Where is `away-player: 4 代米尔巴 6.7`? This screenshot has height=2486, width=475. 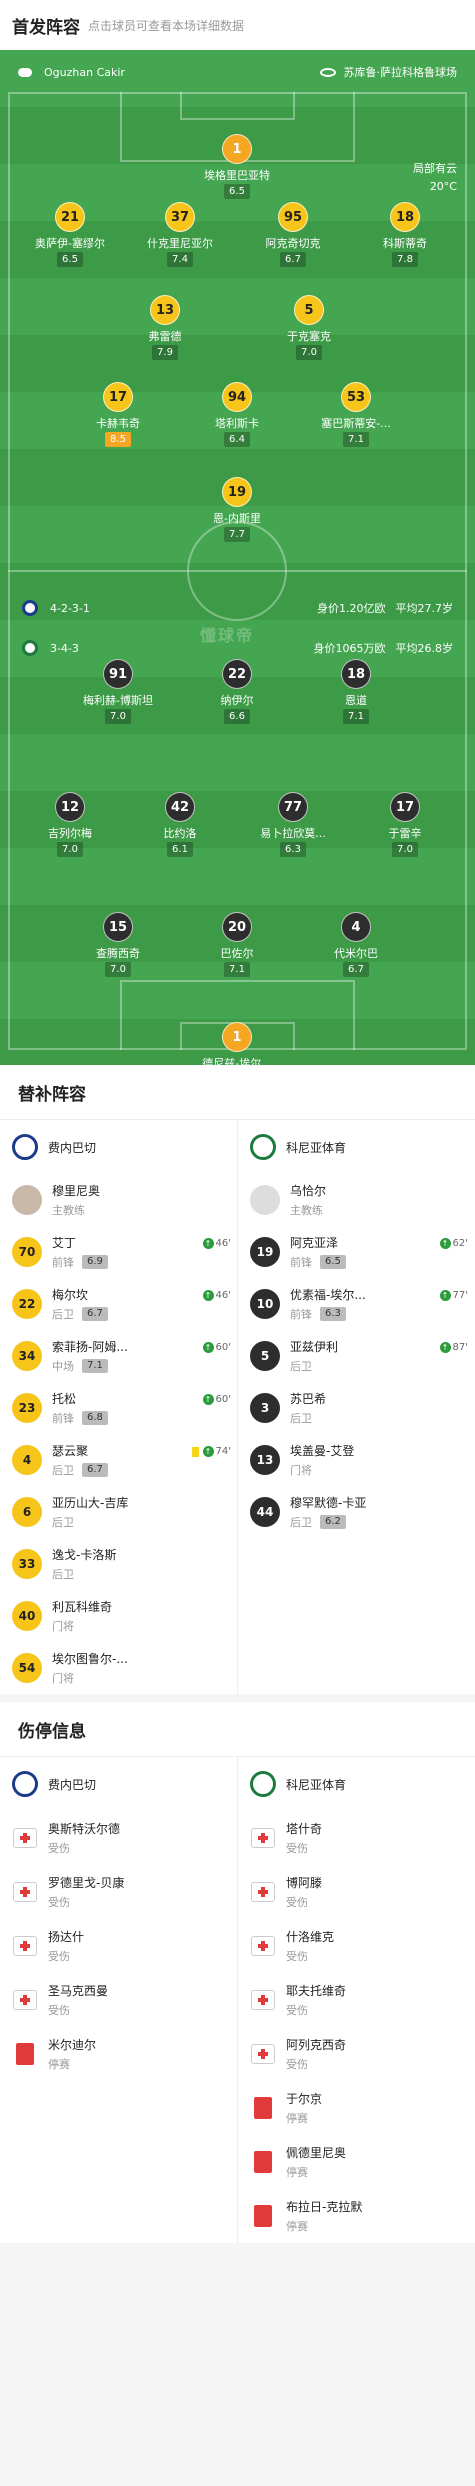 away-player: 4 代米尔巴 6.7 is located at coordinates (356, 944).